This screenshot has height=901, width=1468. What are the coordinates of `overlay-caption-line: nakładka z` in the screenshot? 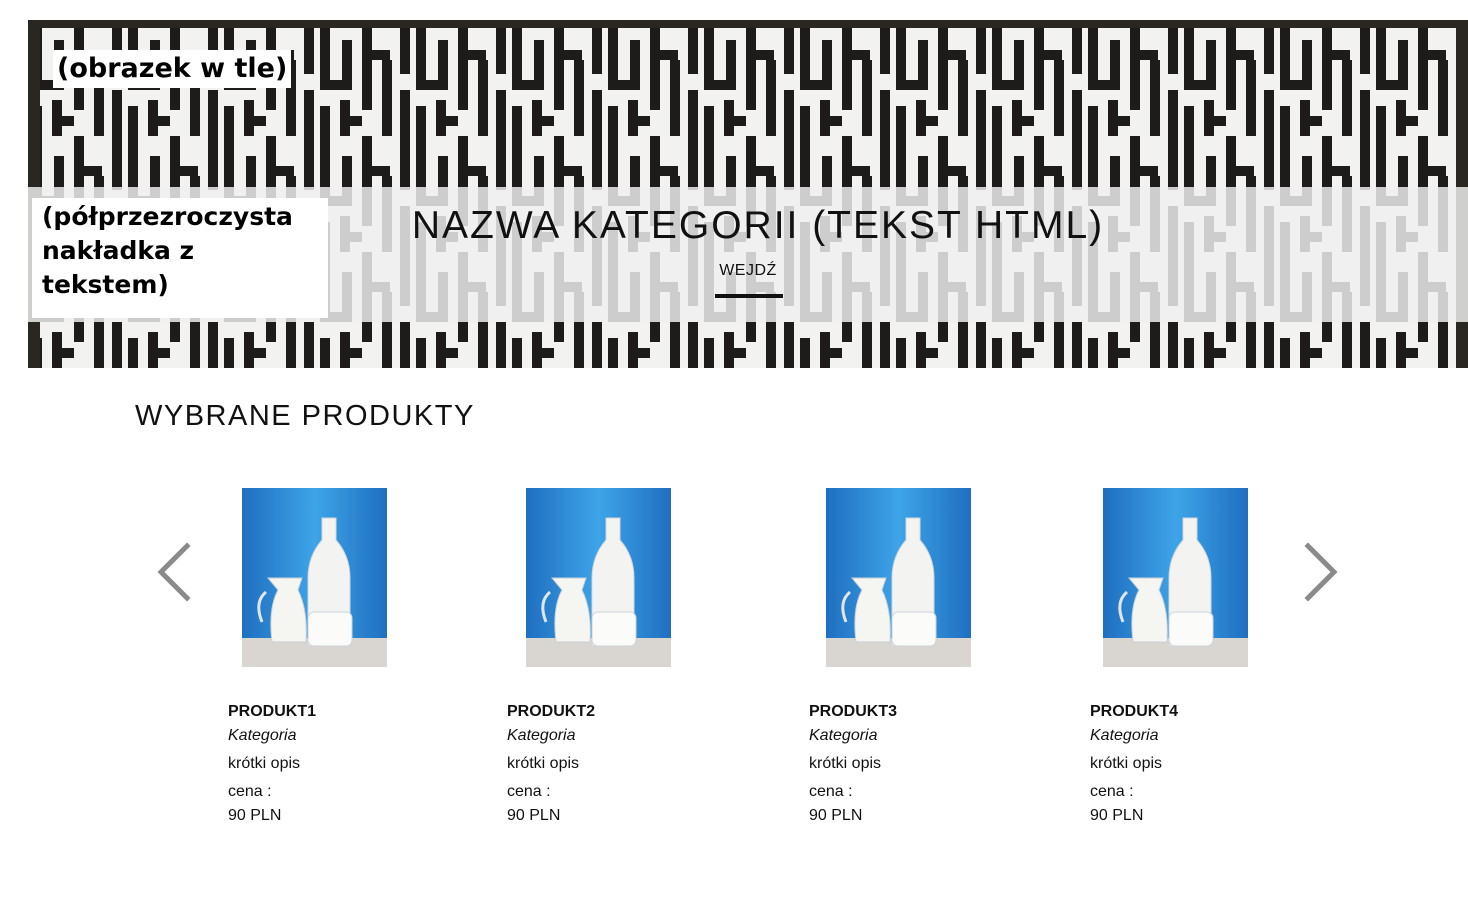 It's located at (118, 250).